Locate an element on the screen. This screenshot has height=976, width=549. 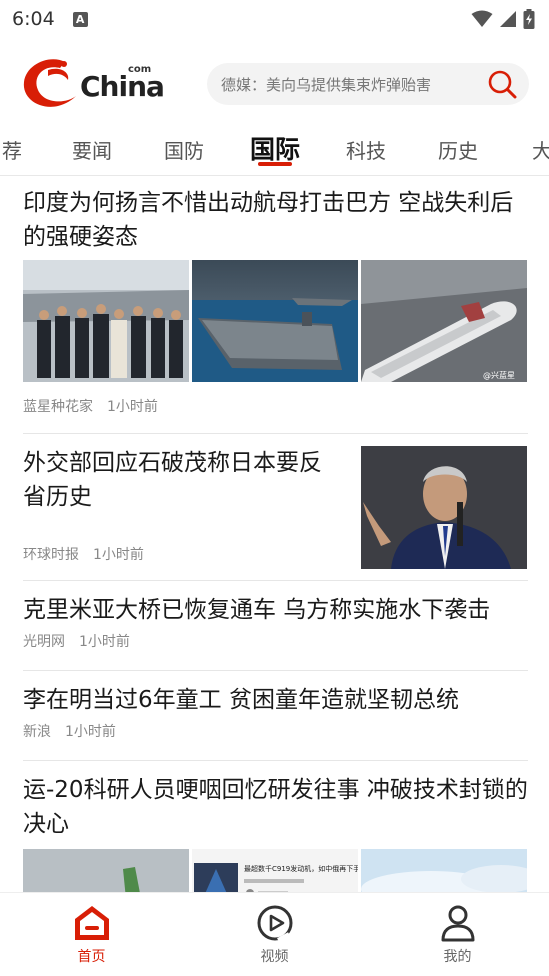
tab-recommend: 荐 is located at coordinates (12, 149).